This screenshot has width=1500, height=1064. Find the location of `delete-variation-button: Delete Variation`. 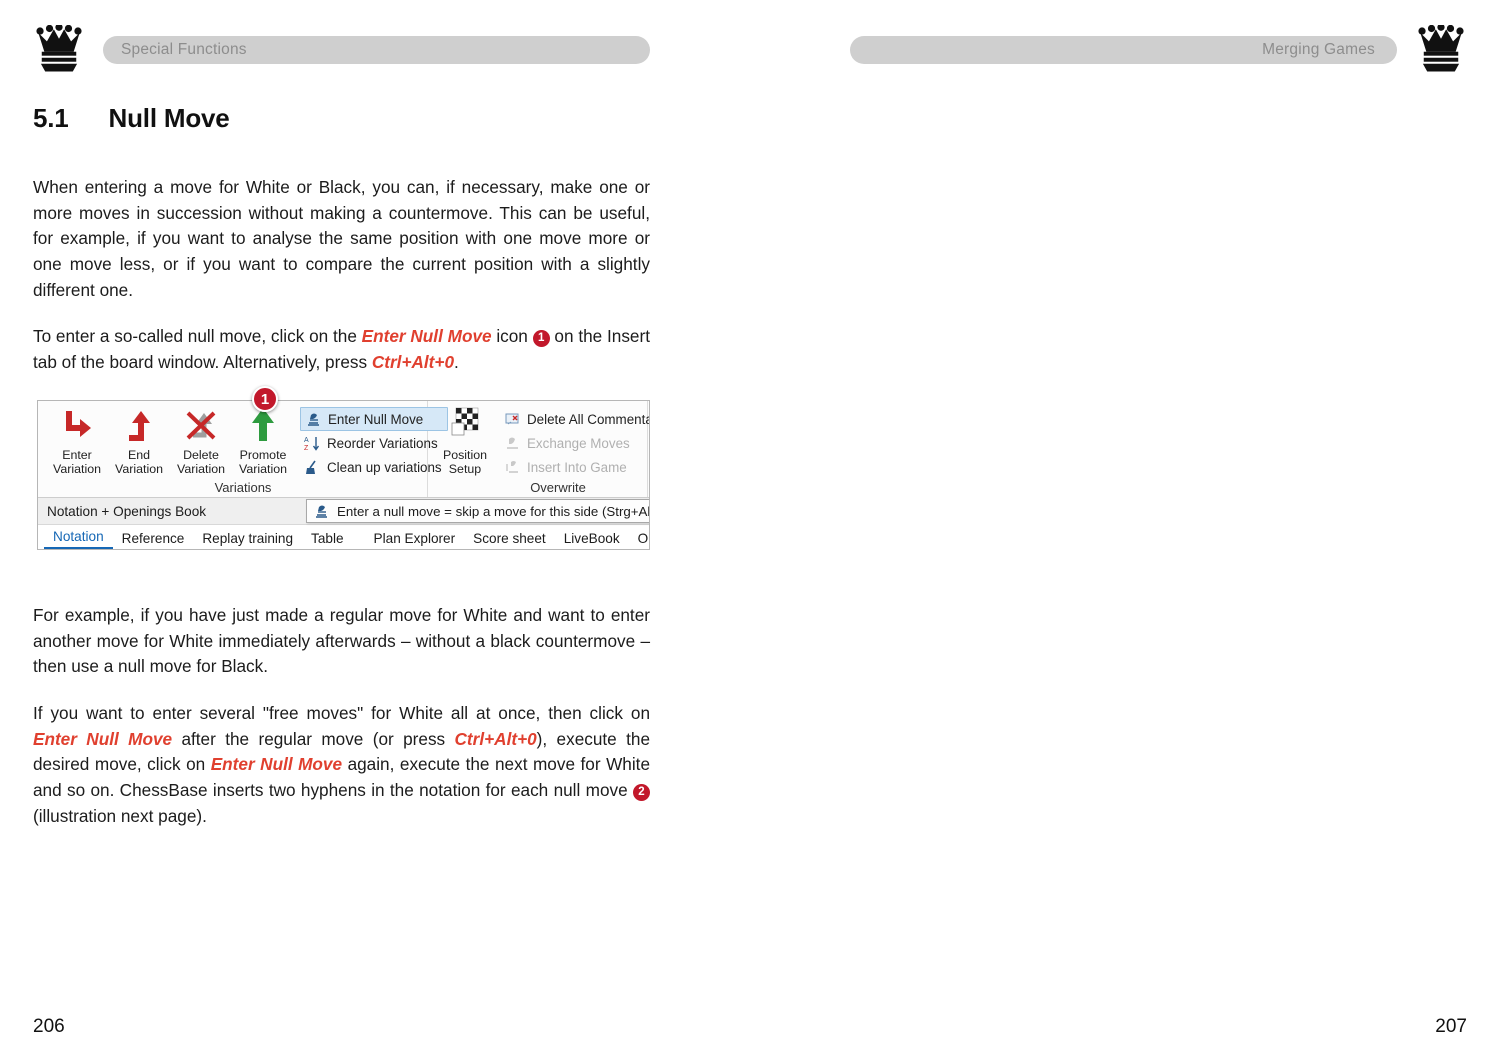

delete-variation-button: Delete Variation is located at coordinates (201, 440).